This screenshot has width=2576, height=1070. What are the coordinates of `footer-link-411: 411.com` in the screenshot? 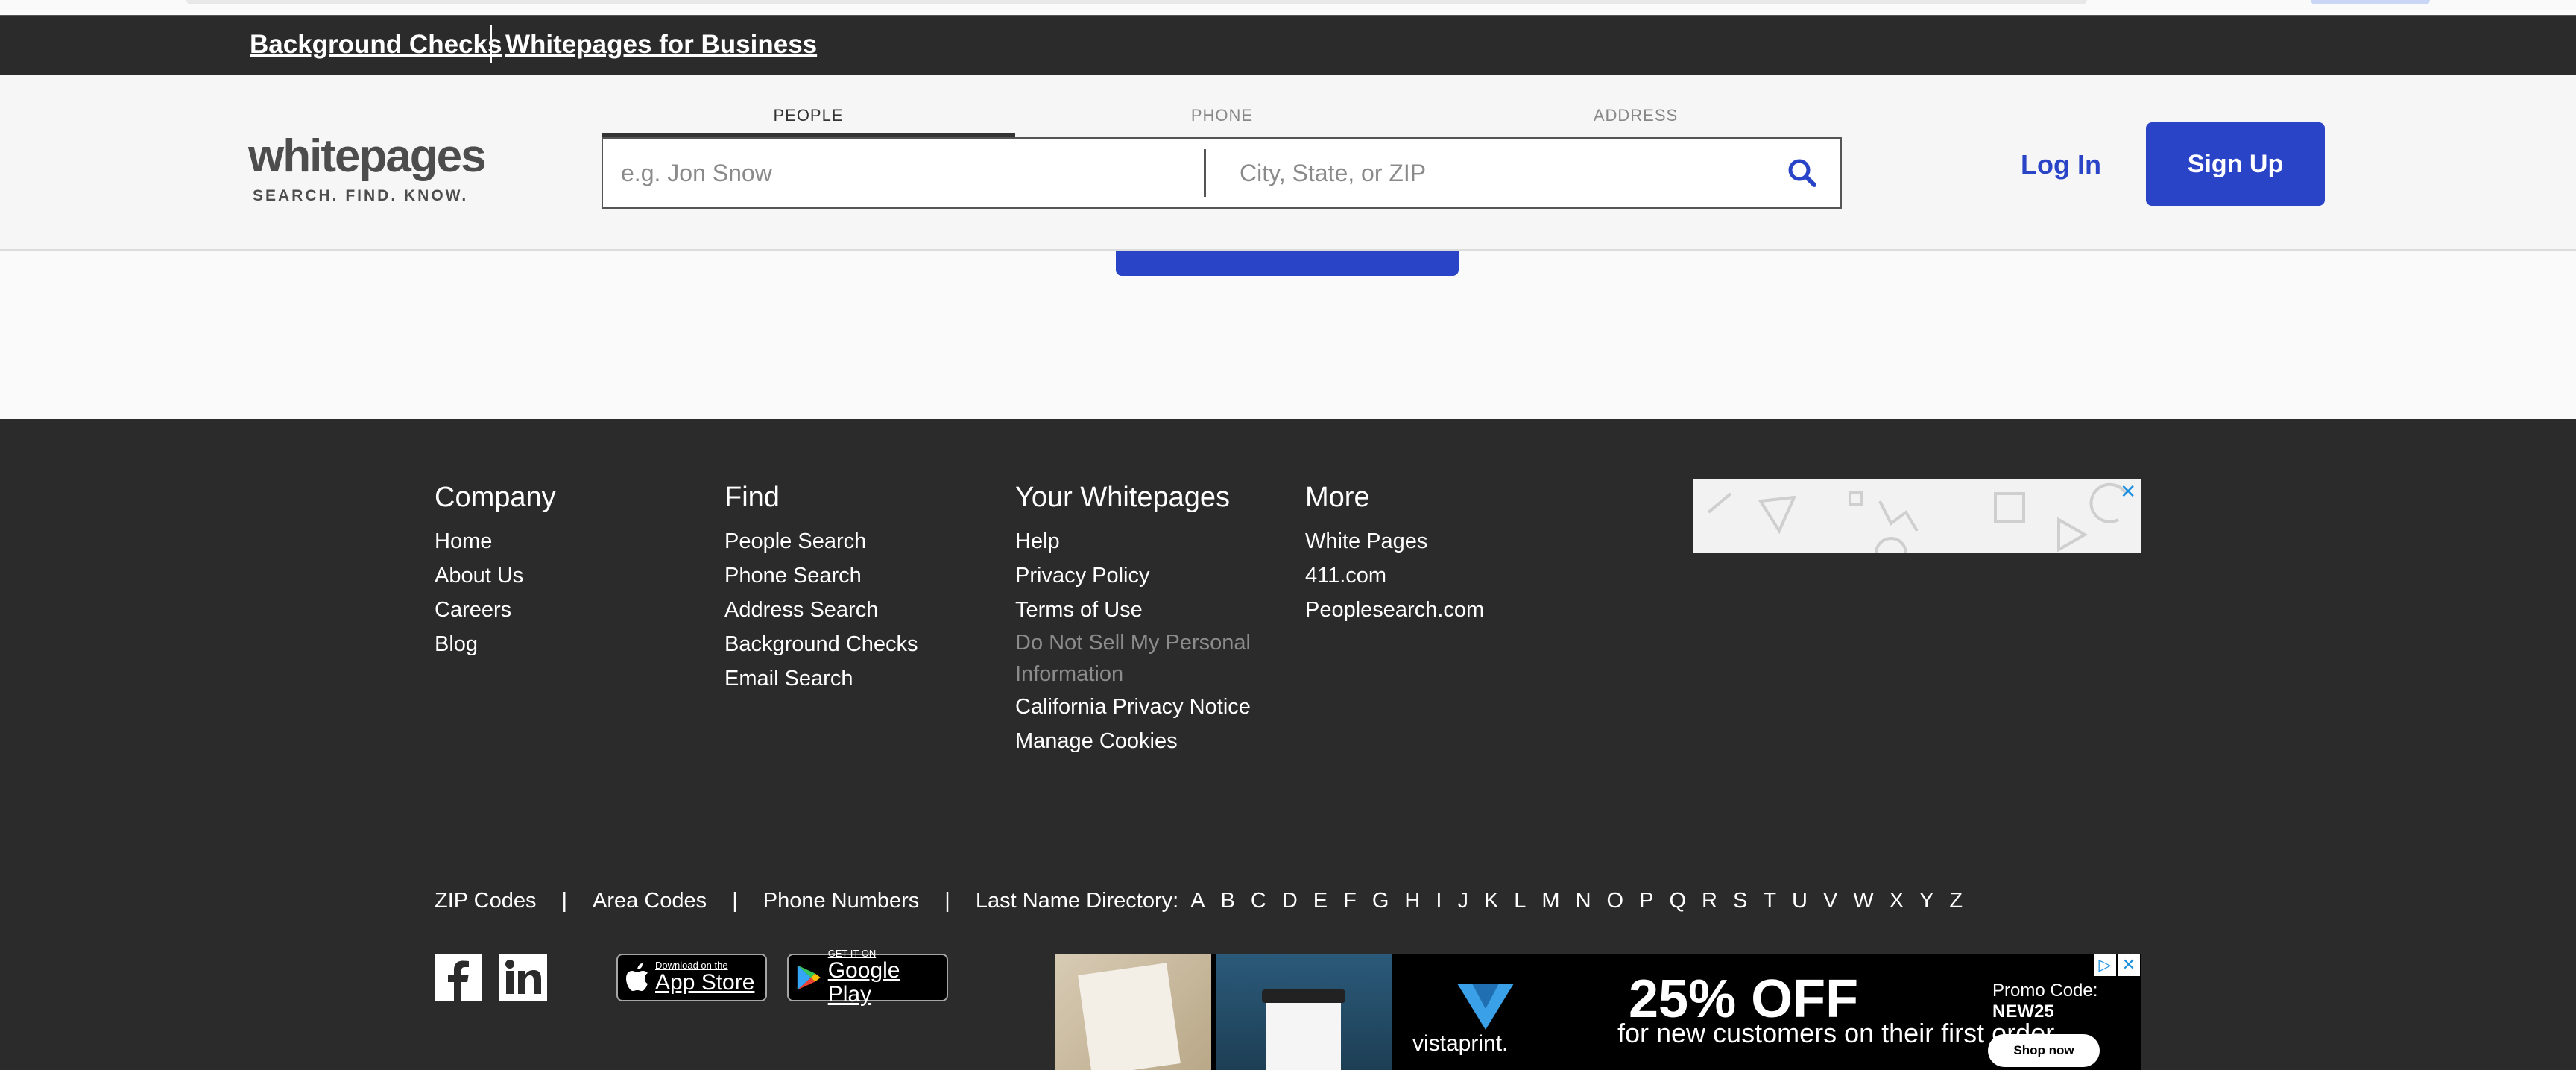 It's located at (1394, 575).